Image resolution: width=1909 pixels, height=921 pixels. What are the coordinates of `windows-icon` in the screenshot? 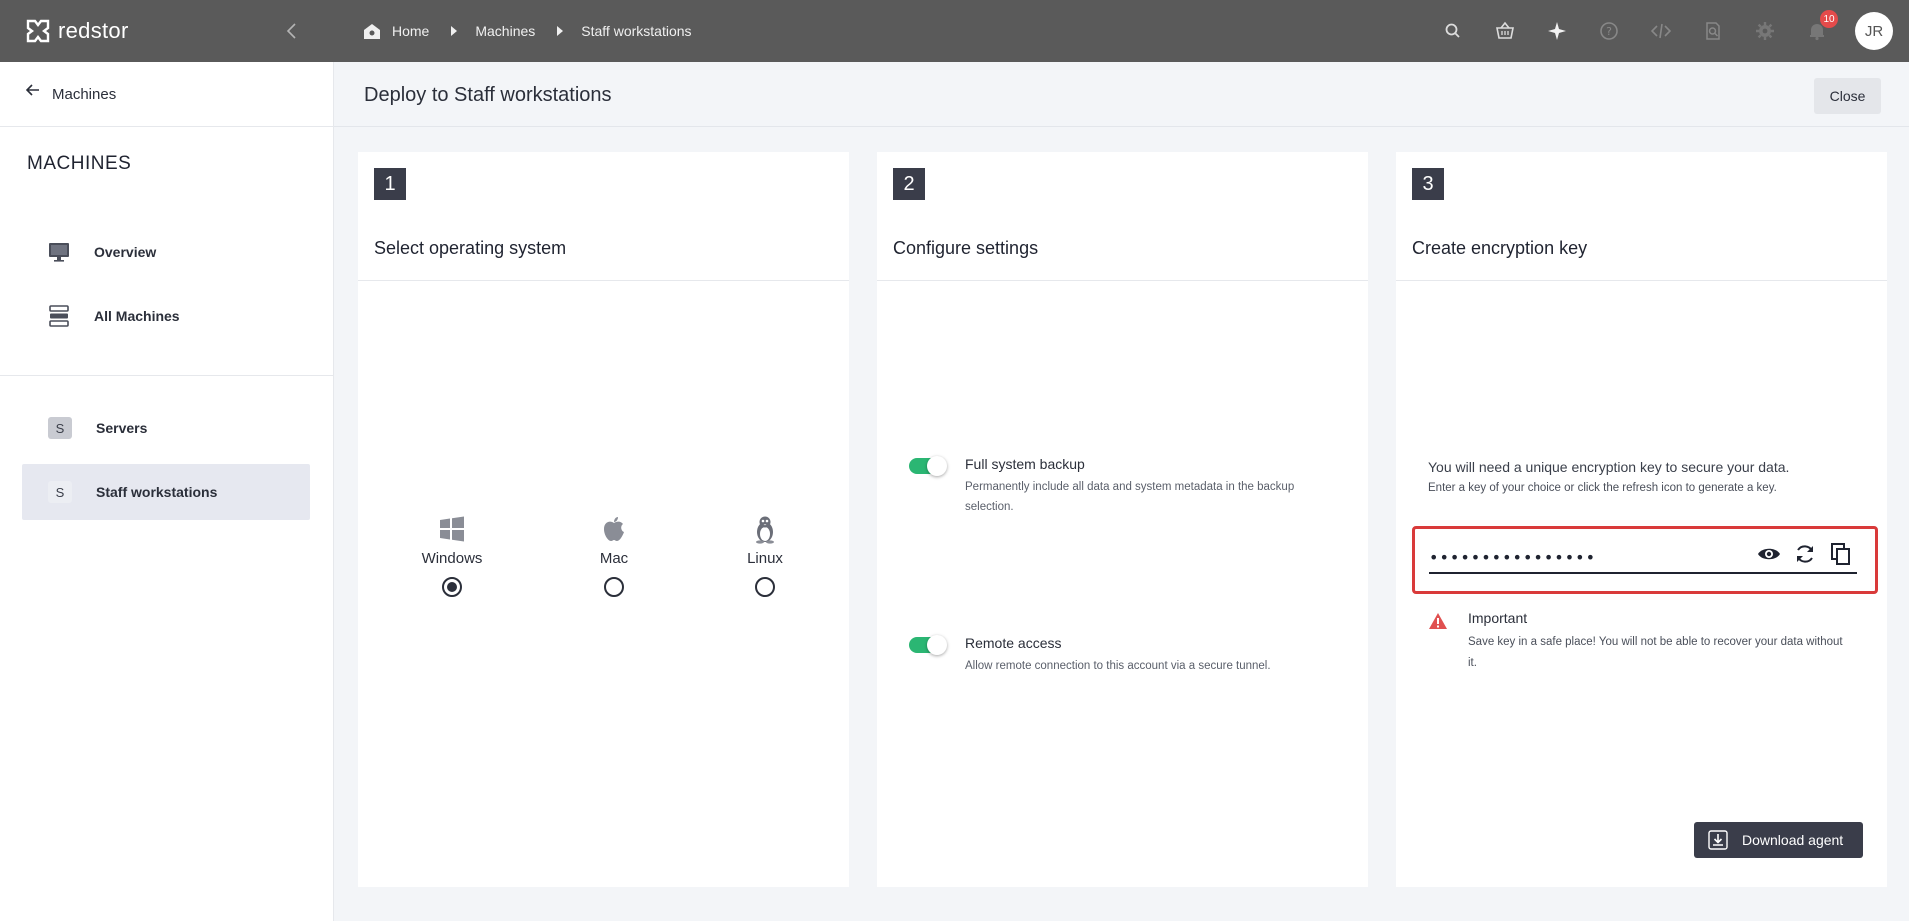 It's located at (452, 529).